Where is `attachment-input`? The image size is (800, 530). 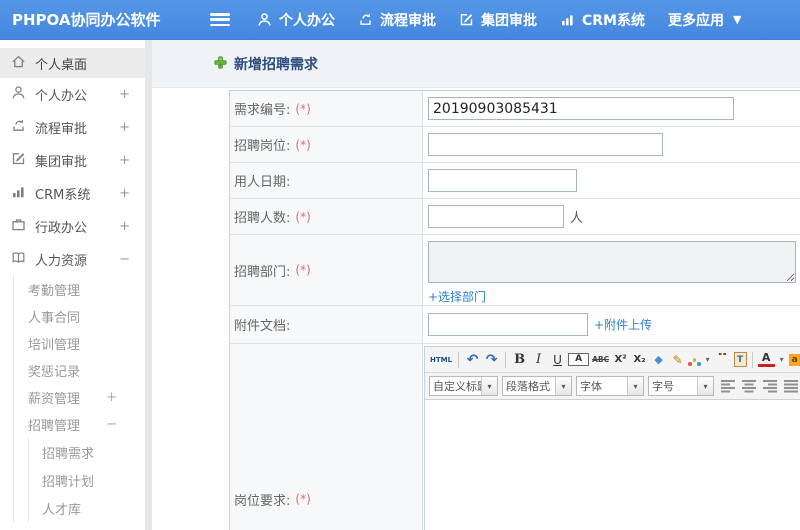
attachment-input is located at coordinates (508, 324).